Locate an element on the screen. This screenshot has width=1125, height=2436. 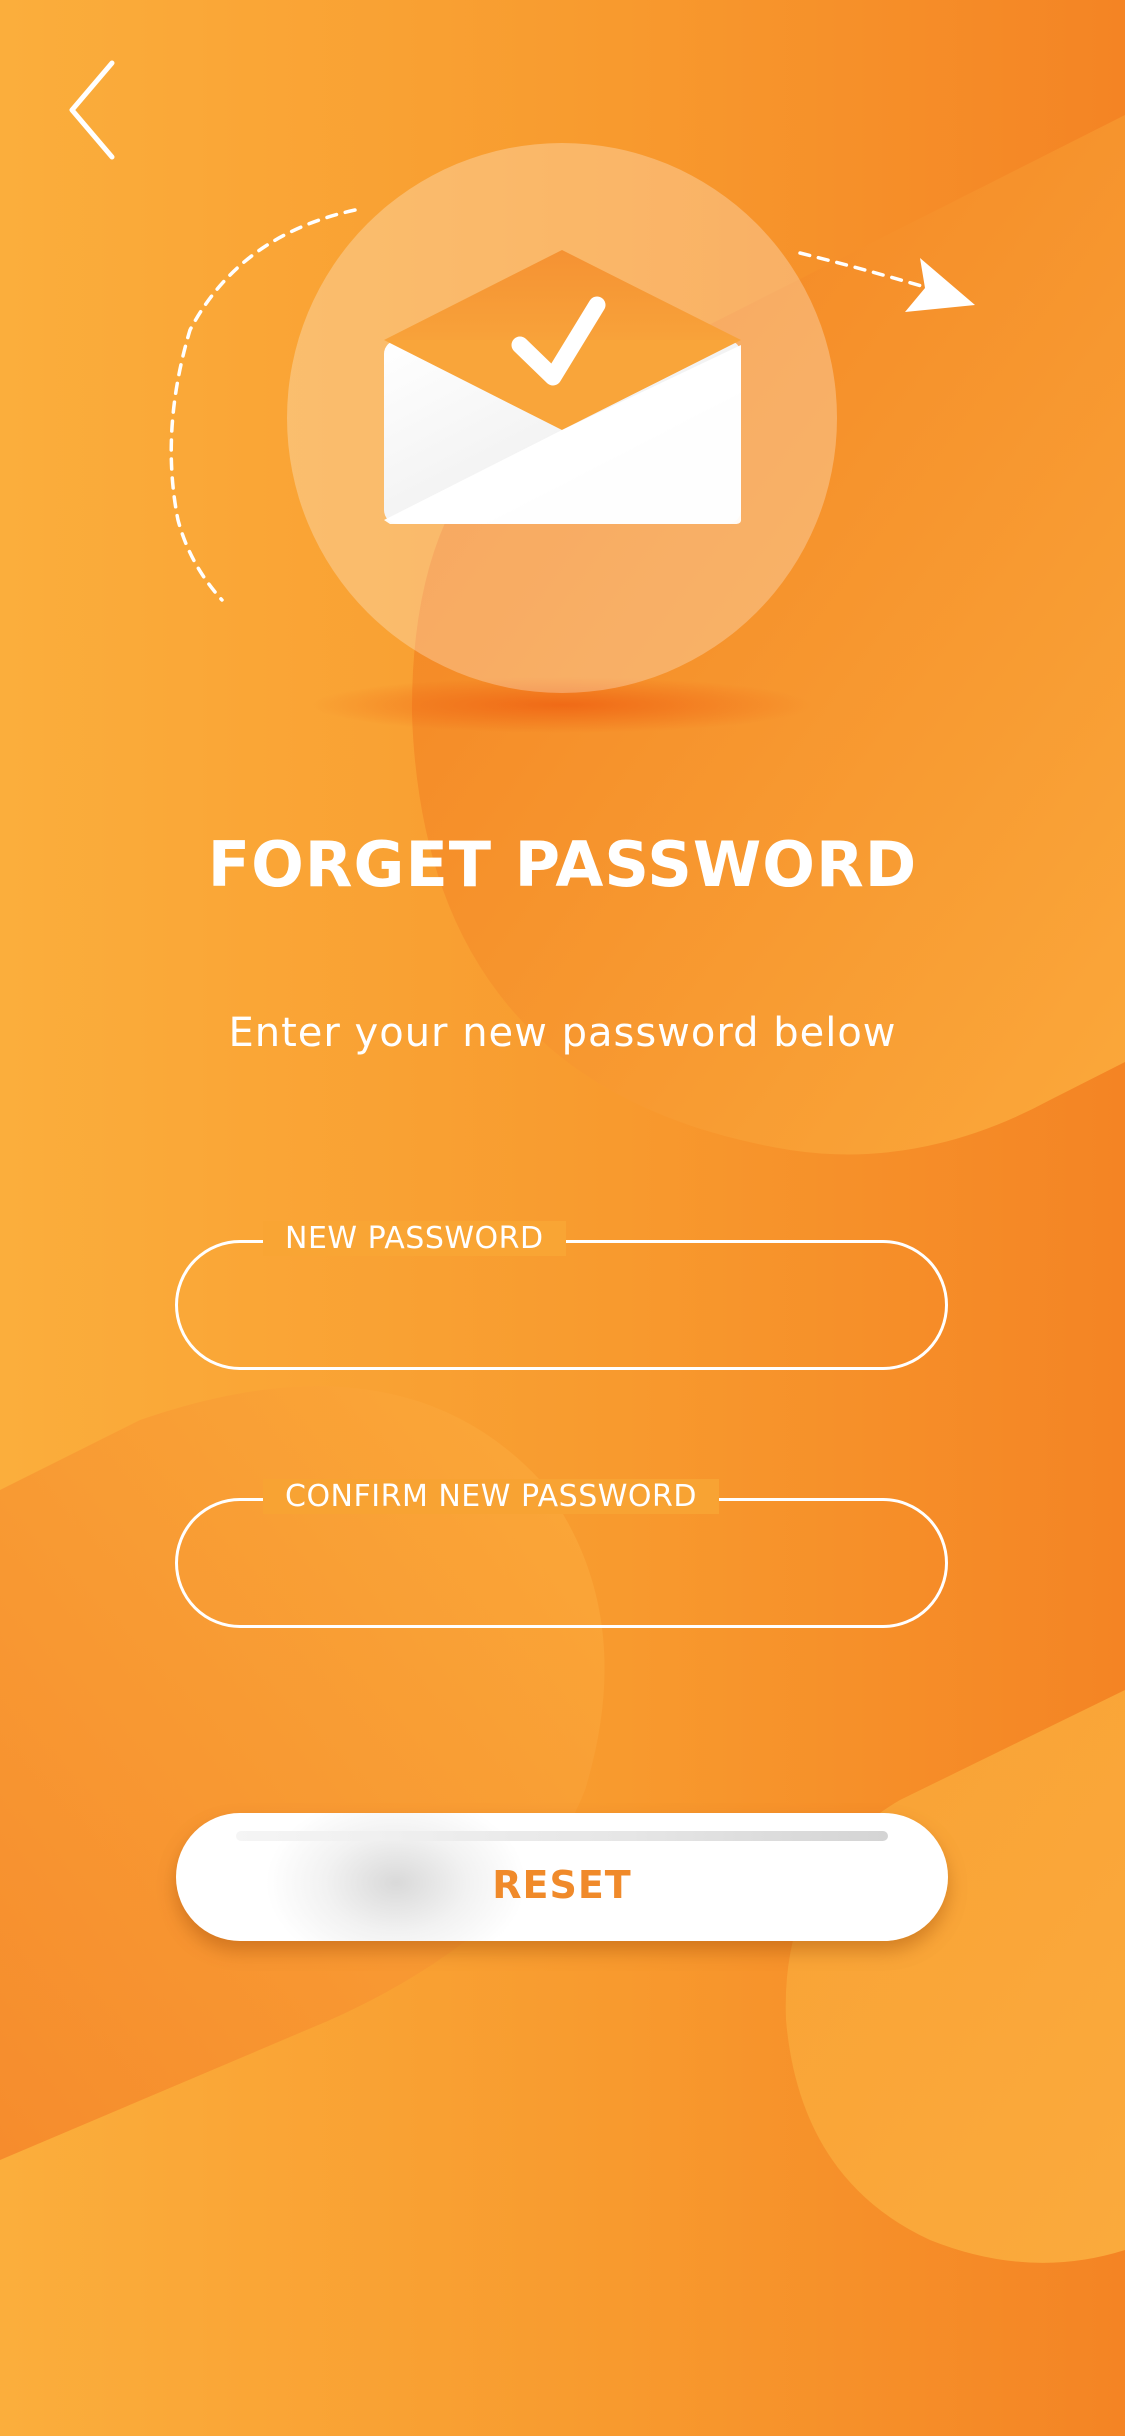
button-highlight is located at coordinates (562, 1836).